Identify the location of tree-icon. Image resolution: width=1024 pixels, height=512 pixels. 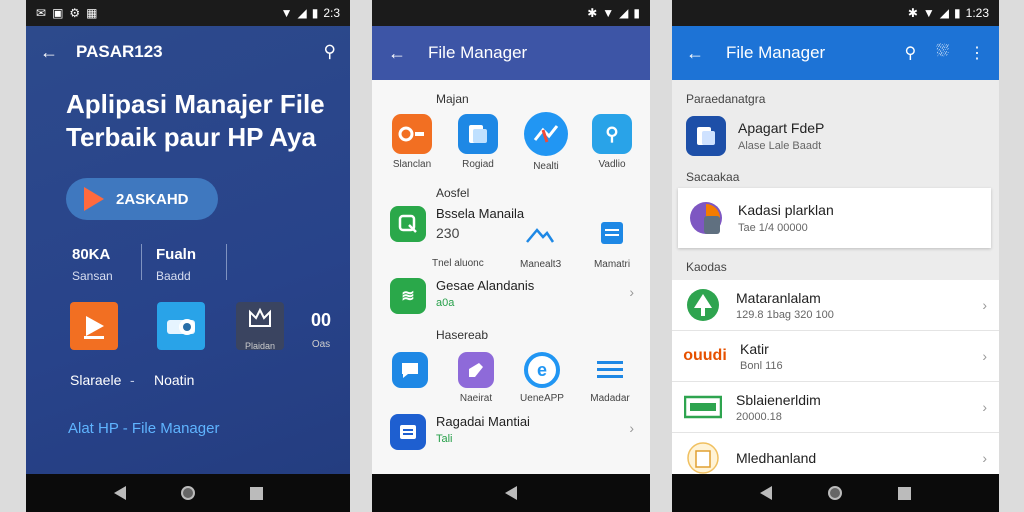
(703, 305).